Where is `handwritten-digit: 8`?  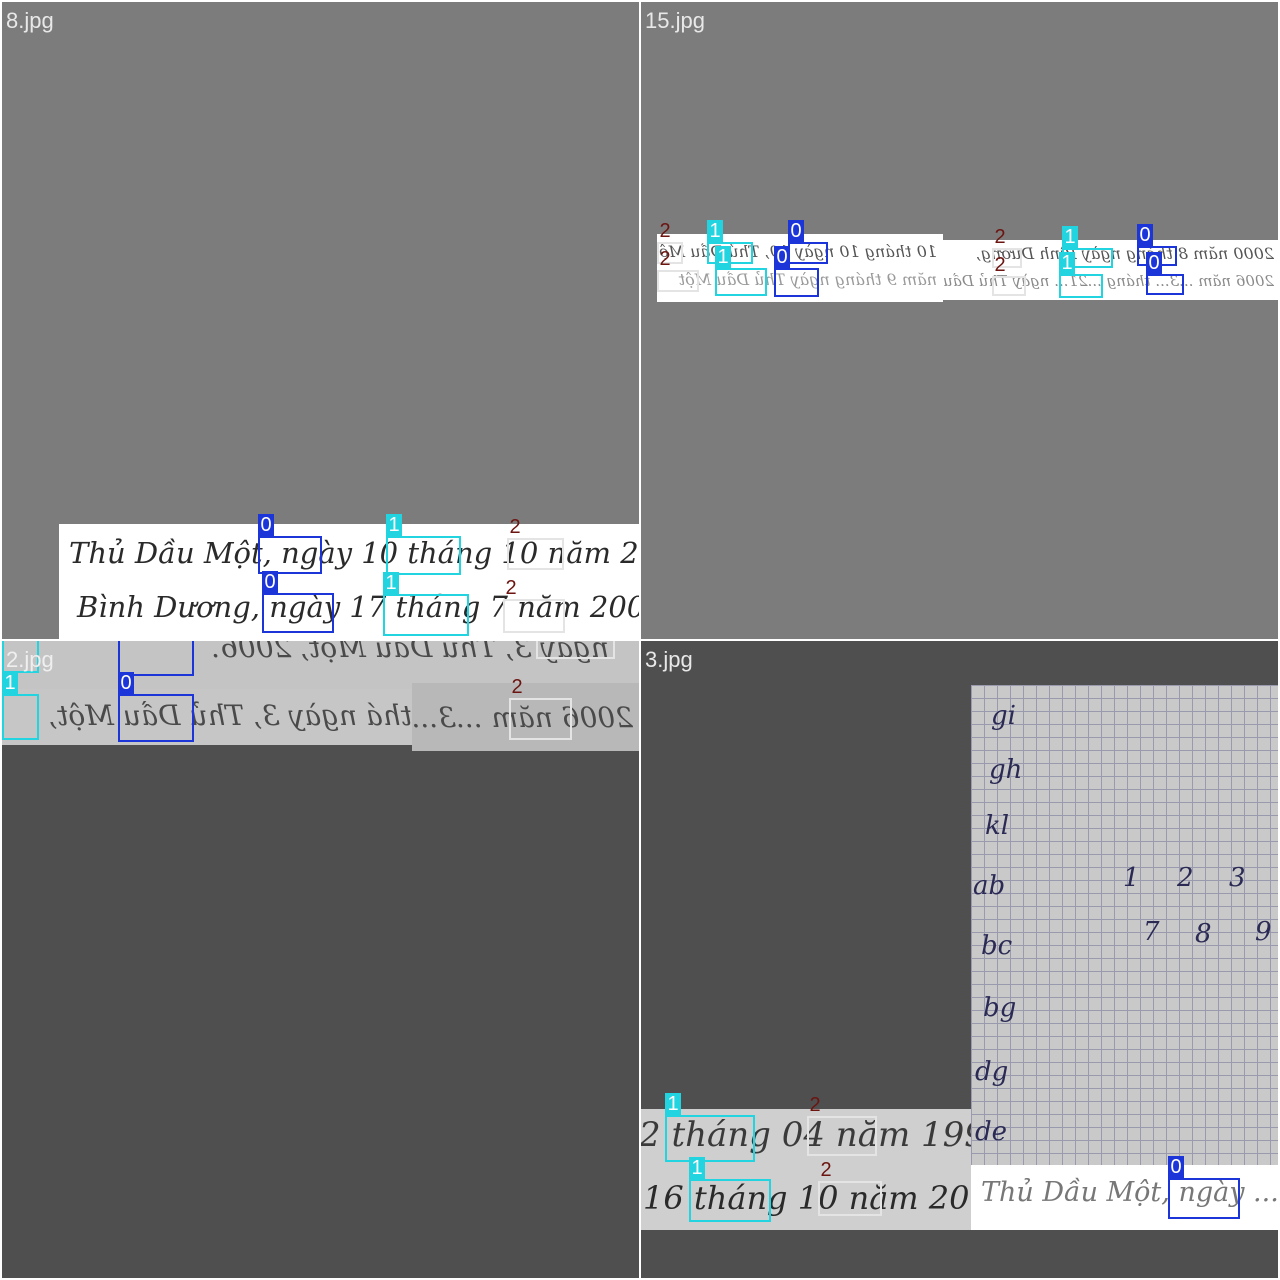
handwritten-digit: 8 is located at coordinates (1203, 934).